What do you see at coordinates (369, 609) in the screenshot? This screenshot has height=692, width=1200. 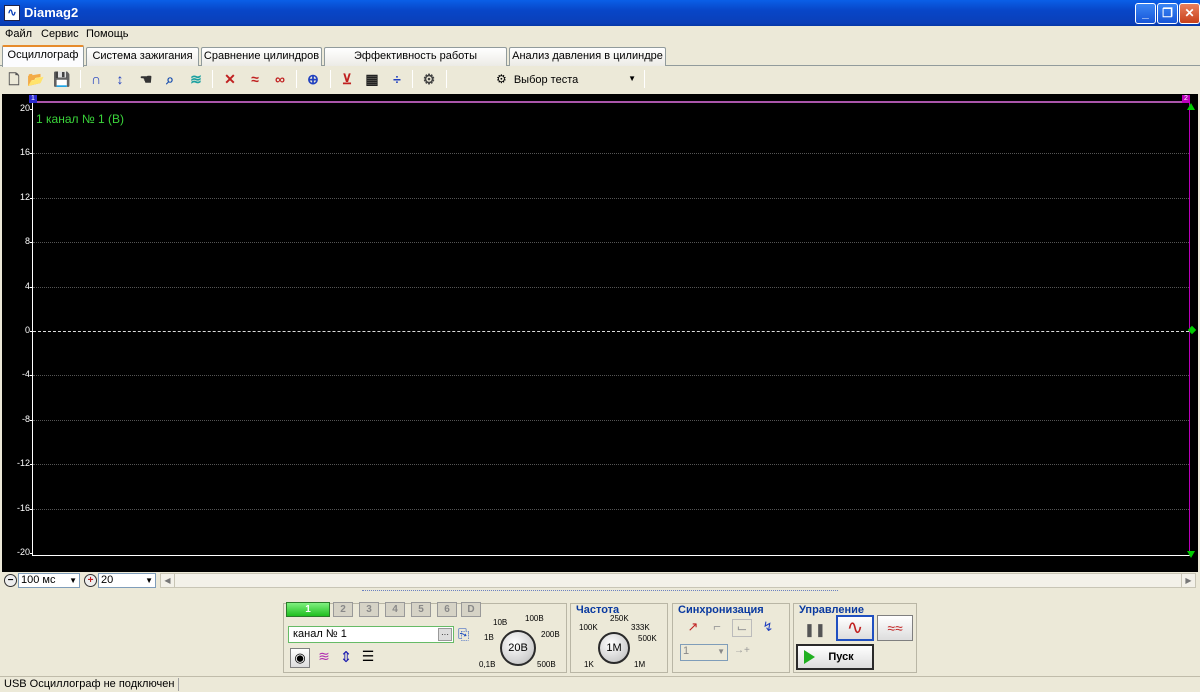 I see `channel-3-button: 3` at bounding box center [369, 609].